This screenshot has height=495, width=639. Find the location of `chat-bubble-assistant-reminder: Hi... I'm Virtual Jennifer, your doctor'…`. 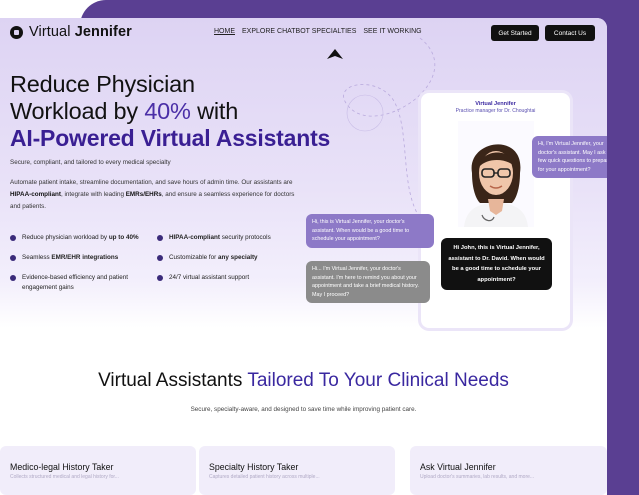

chat-bubble-assistant-reminder: Hi... I'm Virtual Jennifer, your doctor'… is located at coordinates (368, 282).